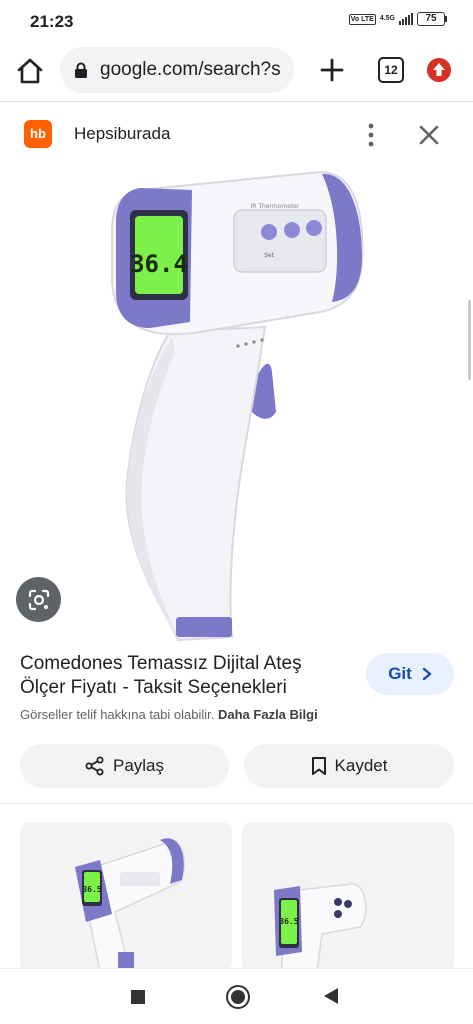  I want to click on chevron-right-icon, so click(426, 674).